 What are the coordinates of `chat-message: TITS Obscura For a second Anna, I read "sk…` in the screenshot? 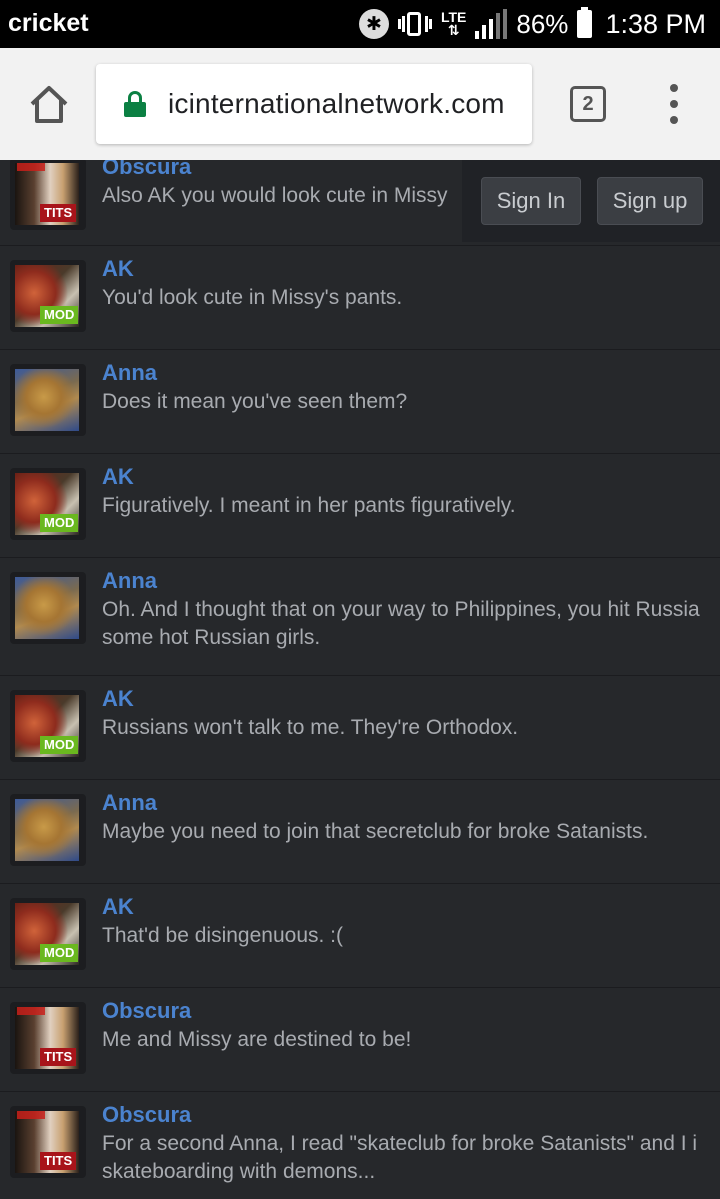 It's located at (360, 1145).